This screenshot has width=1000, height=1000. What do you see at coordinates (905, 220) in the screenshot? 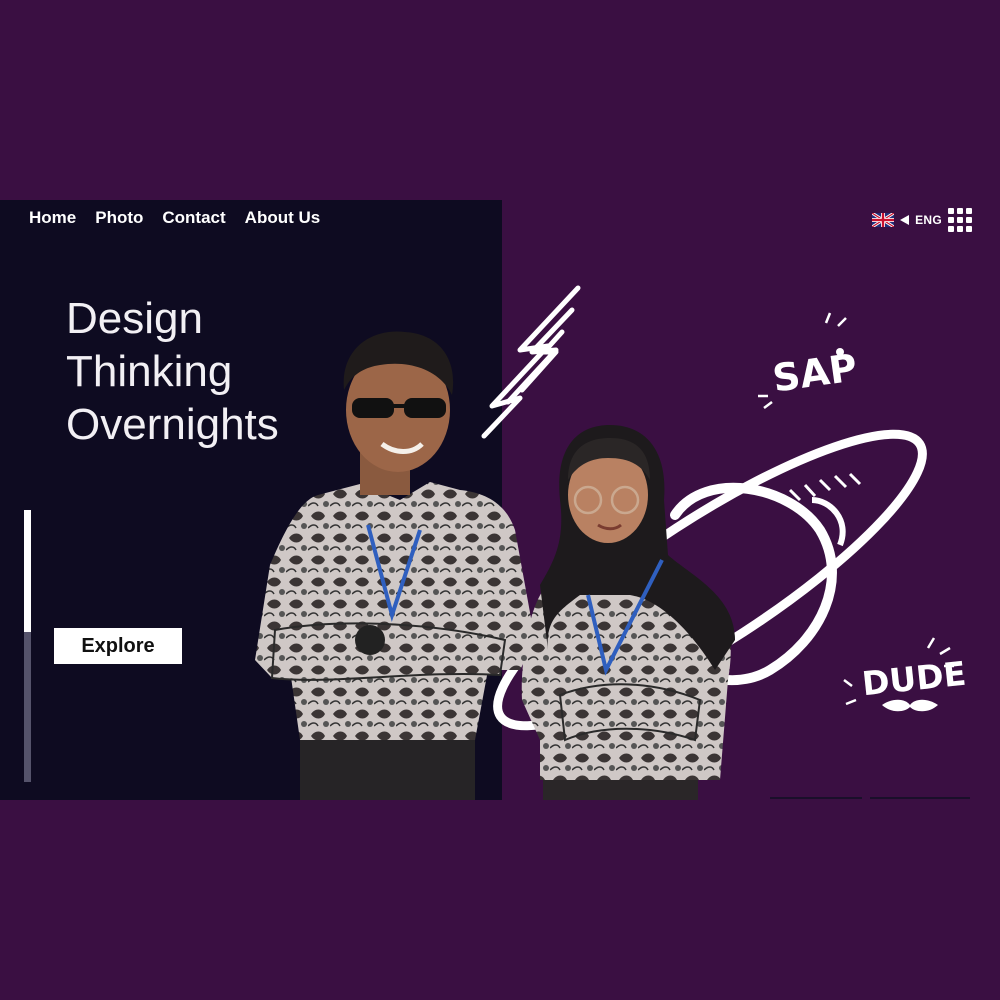
I see `arrow-left-icon` at bounding box center [905, 220].